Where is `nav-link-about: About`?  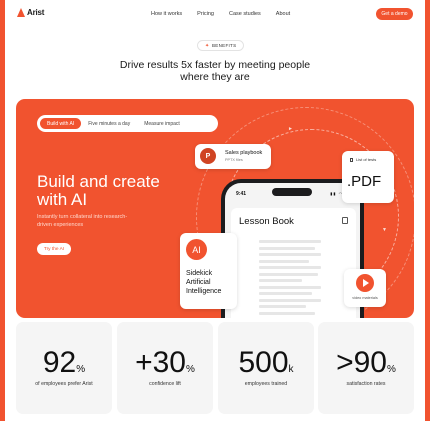
nav-link-about: About is located at coordinates (283, 14).